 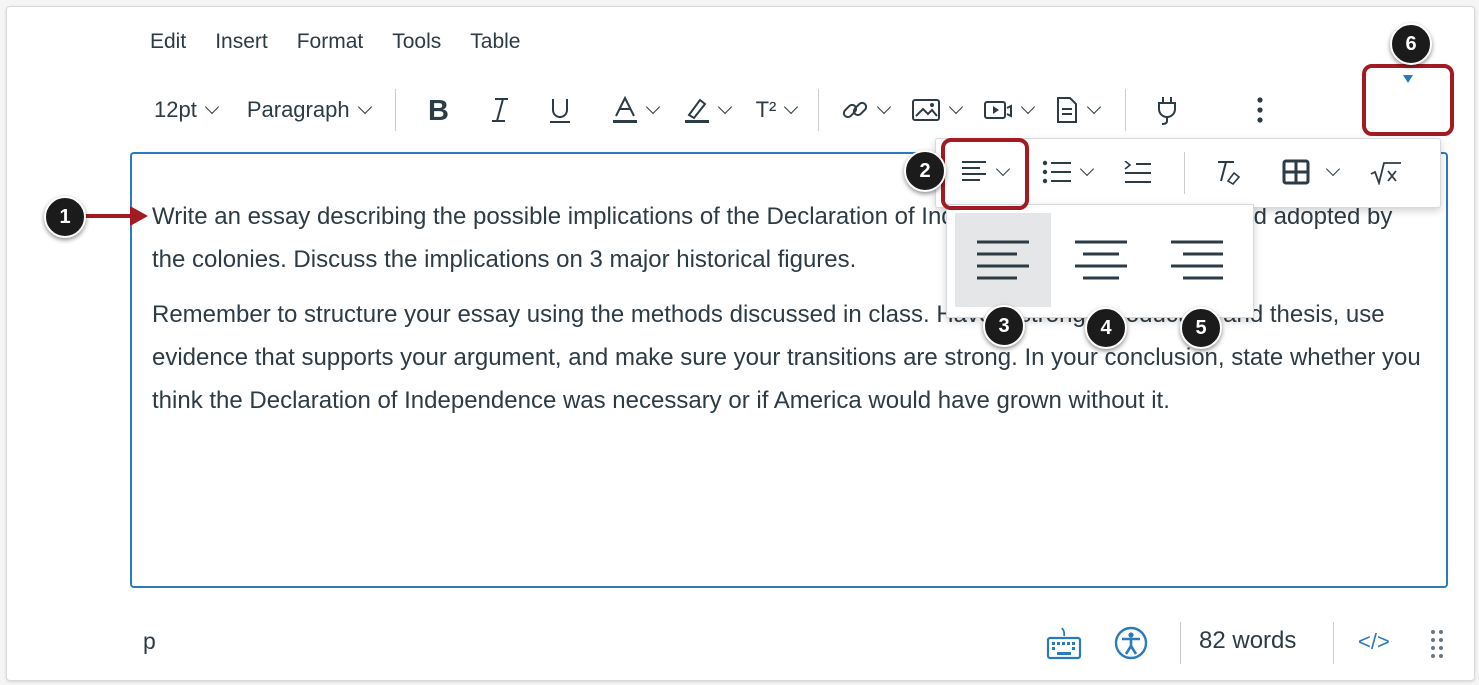 I want to click on menu-table: Table, so click(x=495, y=42).